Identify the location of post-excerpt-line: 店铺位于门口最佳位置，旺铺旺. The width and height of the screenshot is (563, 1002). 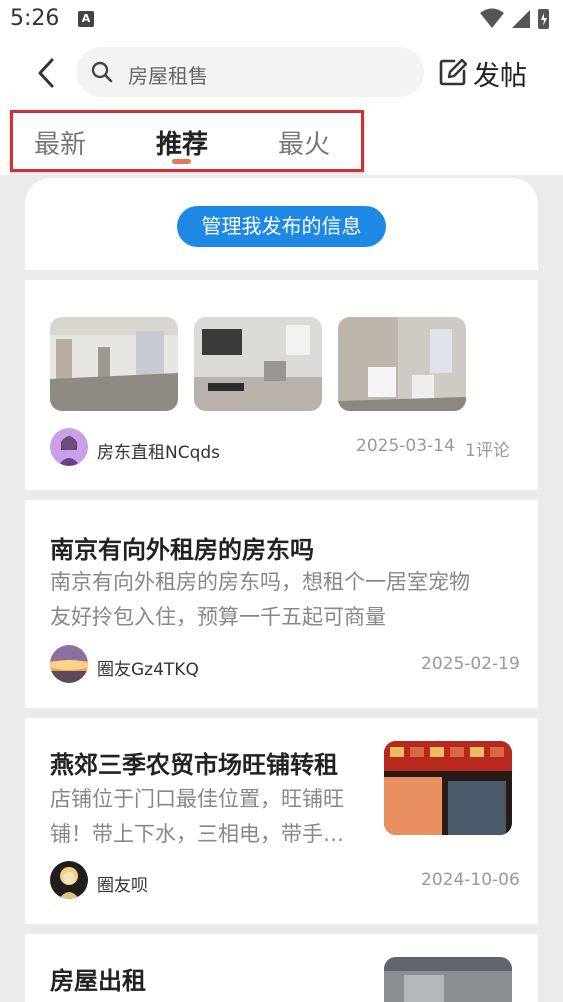
(197, 799).